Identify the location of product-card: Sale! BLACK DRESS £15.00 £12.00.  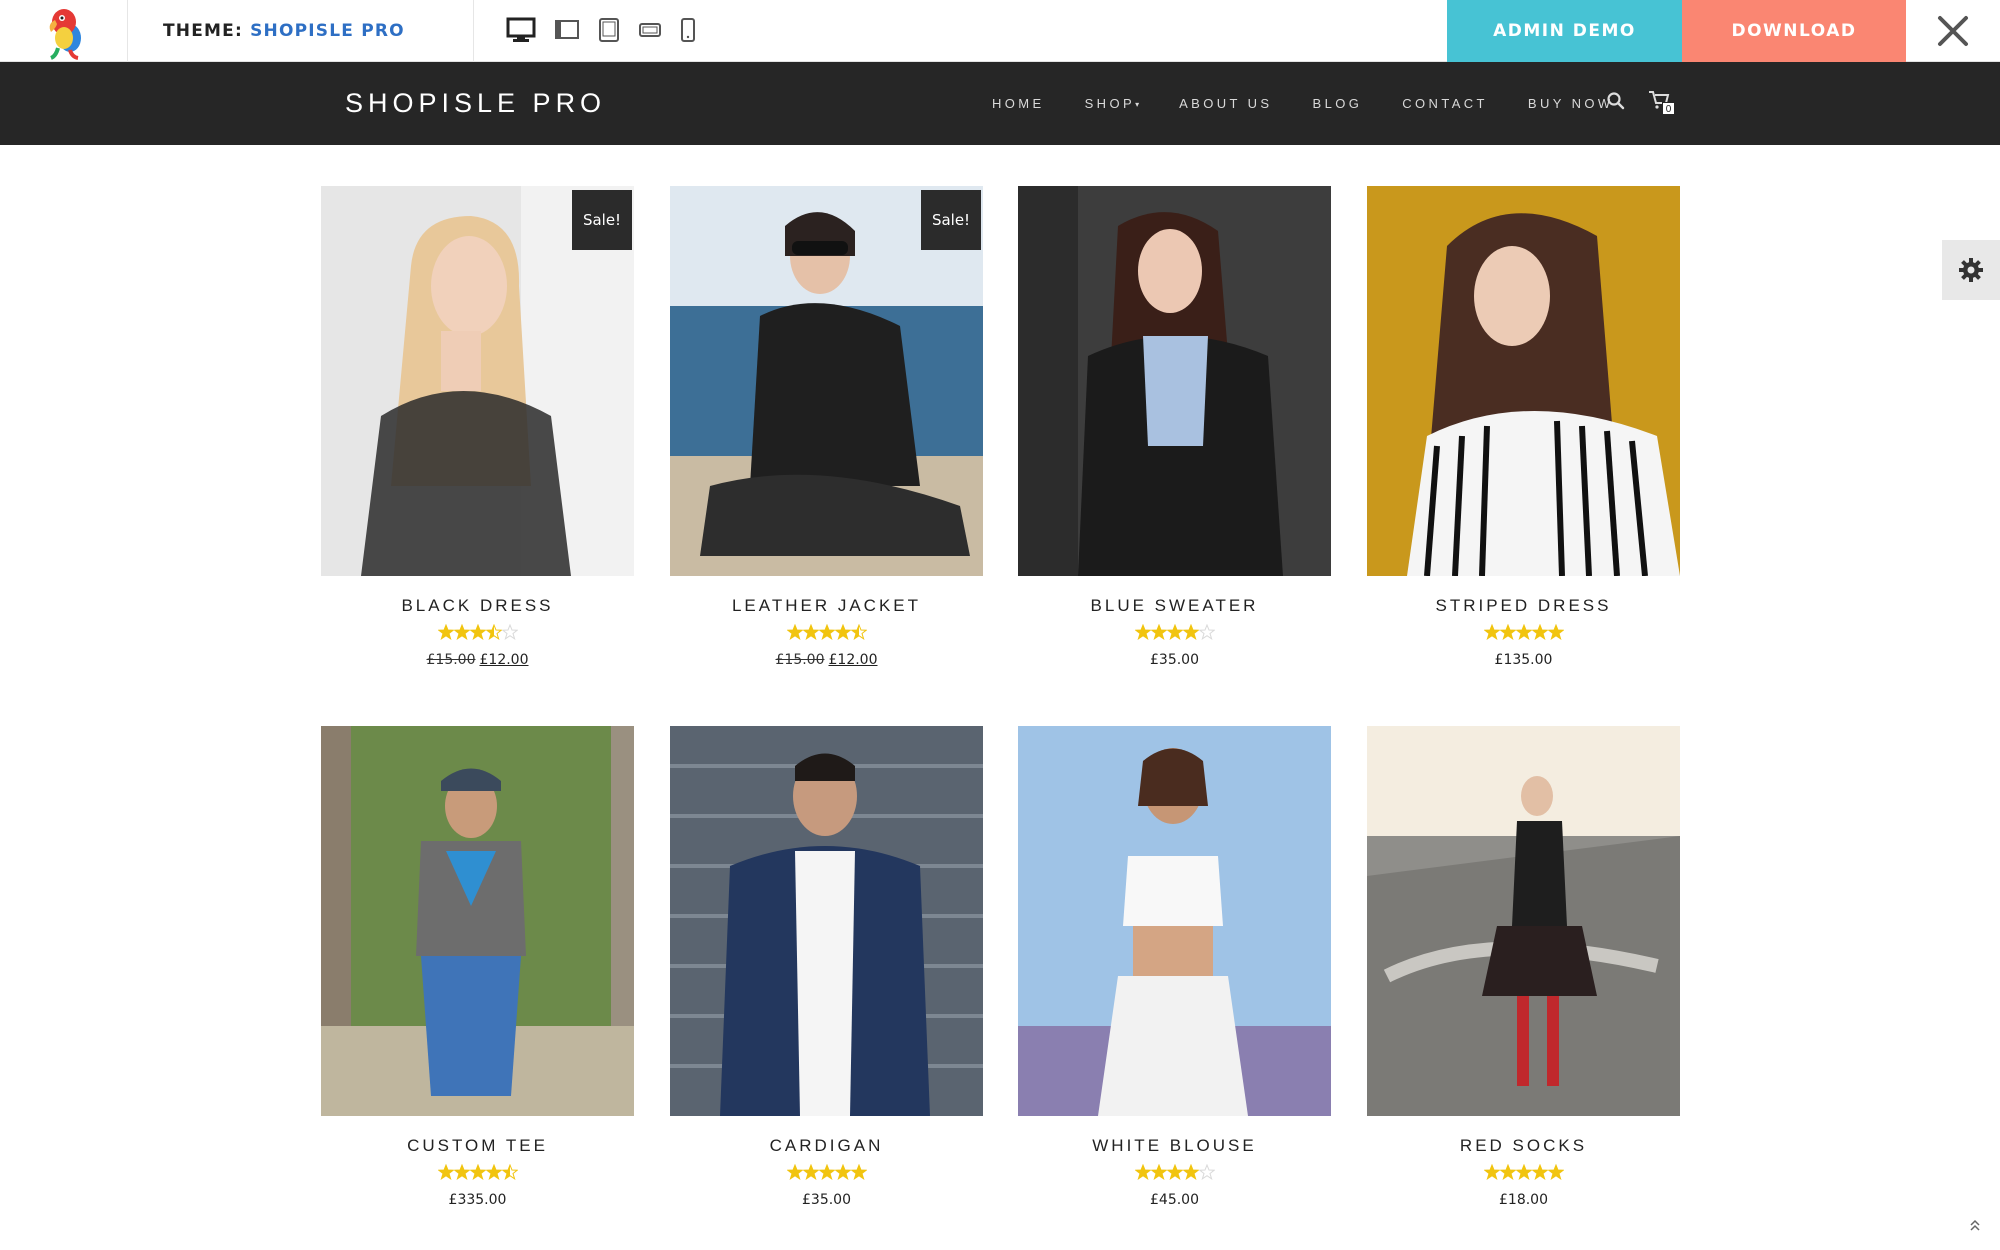
(477, 427).